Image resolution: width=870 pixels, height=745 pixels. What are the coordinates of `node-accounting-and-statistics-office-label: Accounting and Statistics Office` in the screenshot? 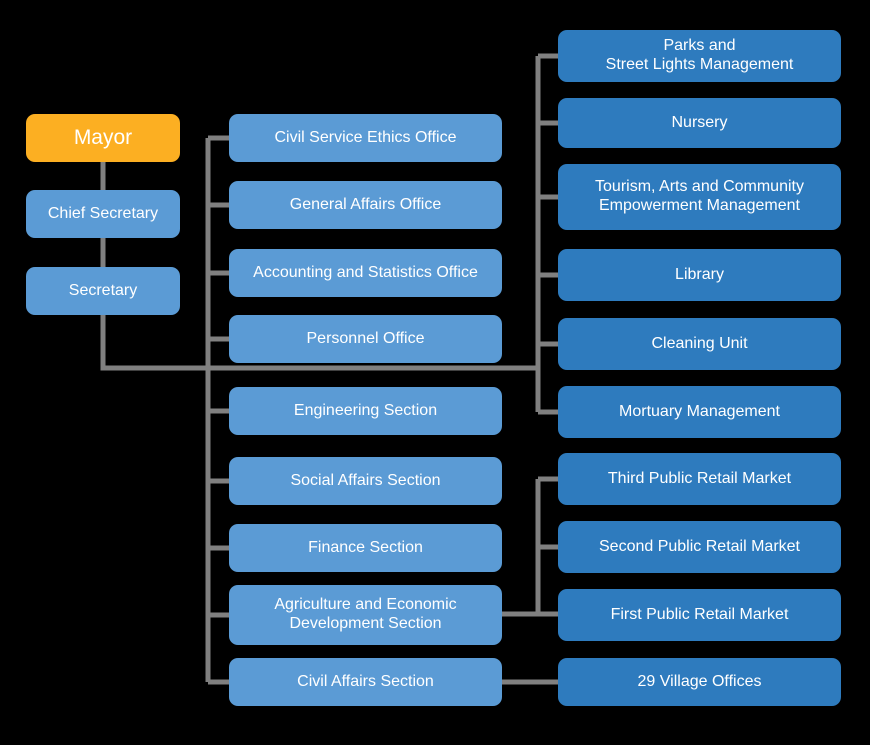 It's located at (365, 272).